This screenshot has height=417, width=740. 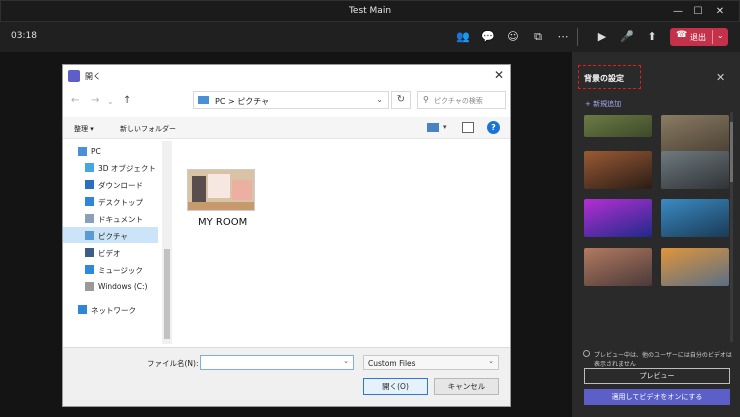 What do you see at coordinates (123, 286) in the screenshot?
I see `tree-item-label: Windows (C:)` at bounding box center [123, 286].